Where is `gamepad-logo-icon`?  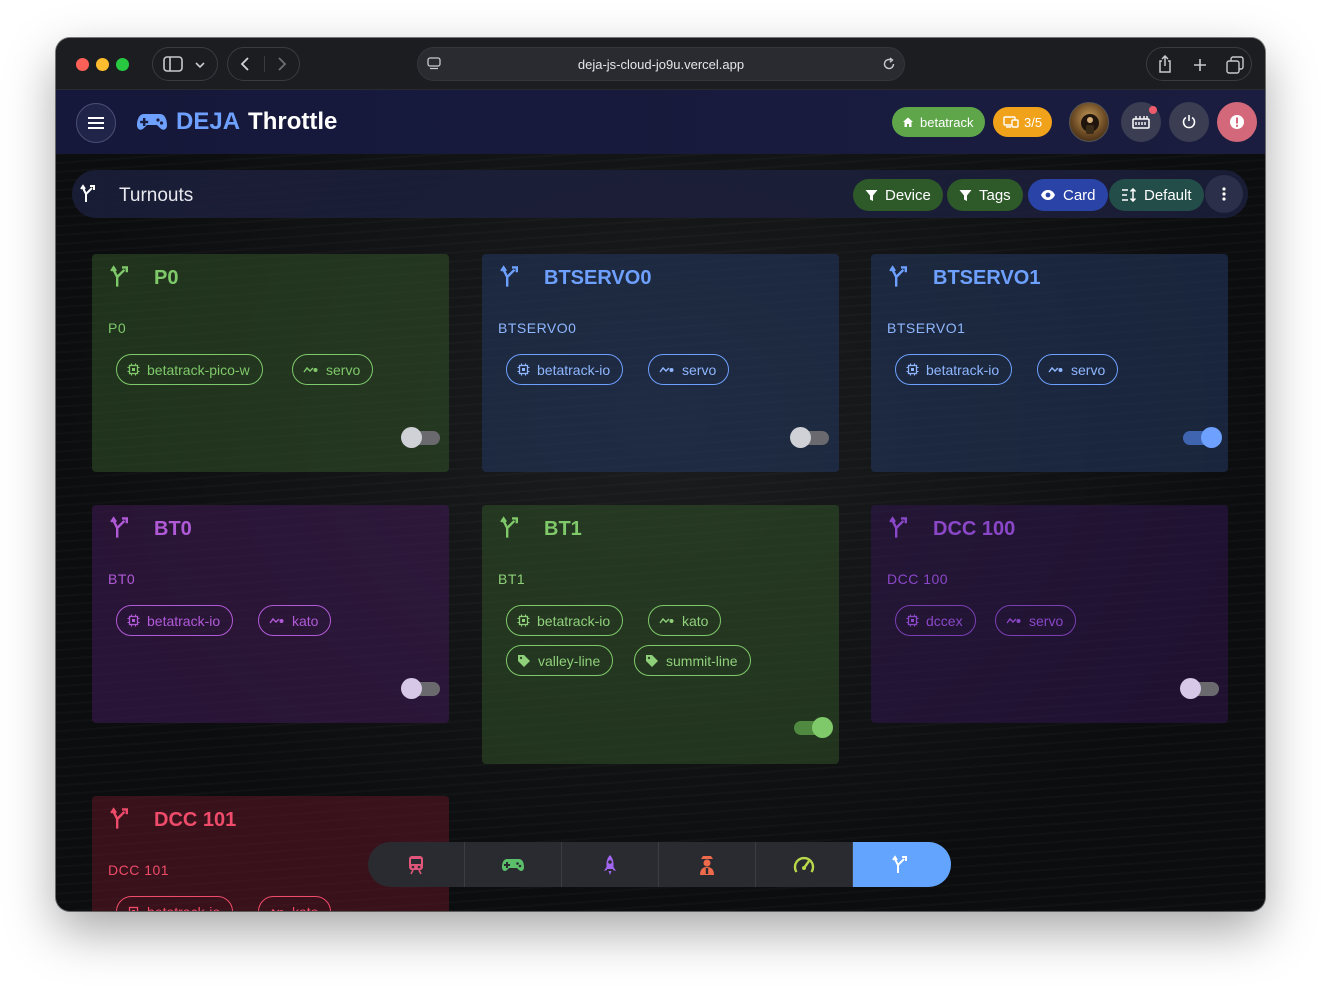
gamepad-logo-icon is located at coordinates (152, 122).